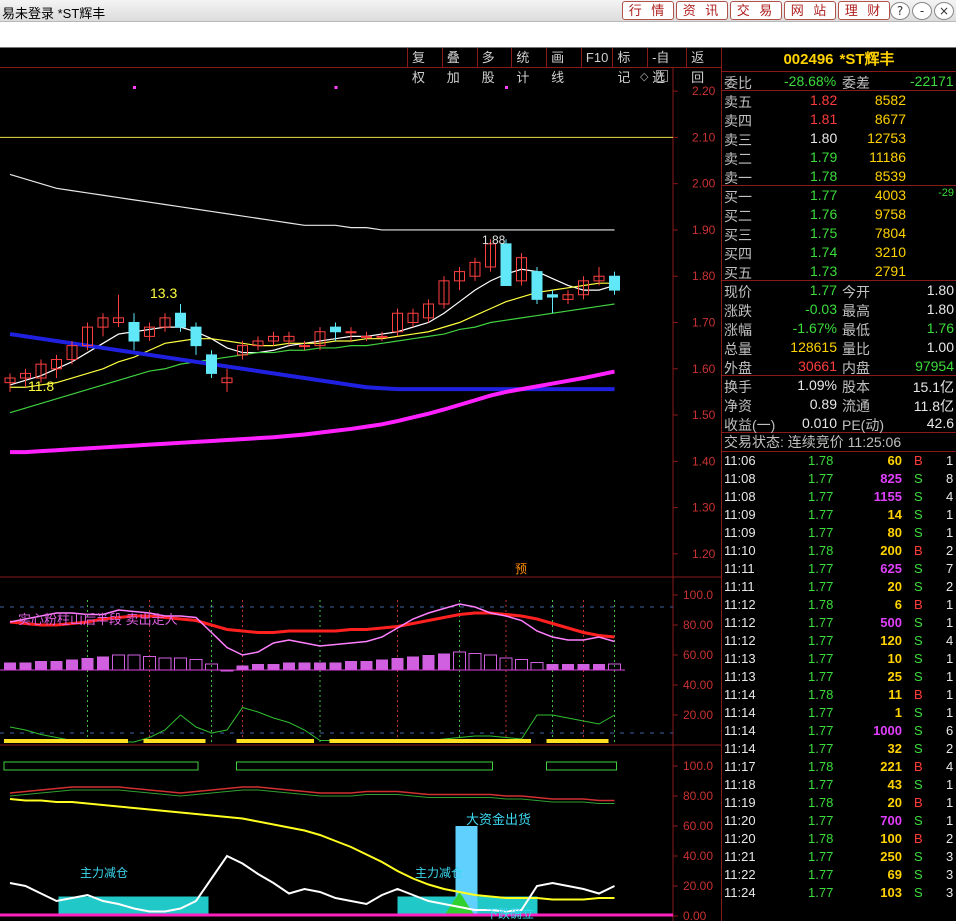 This screenshot has width=956, height=921. I want to click on tick-row: 11:12 1.77 500 S 1, so click(839, 623).